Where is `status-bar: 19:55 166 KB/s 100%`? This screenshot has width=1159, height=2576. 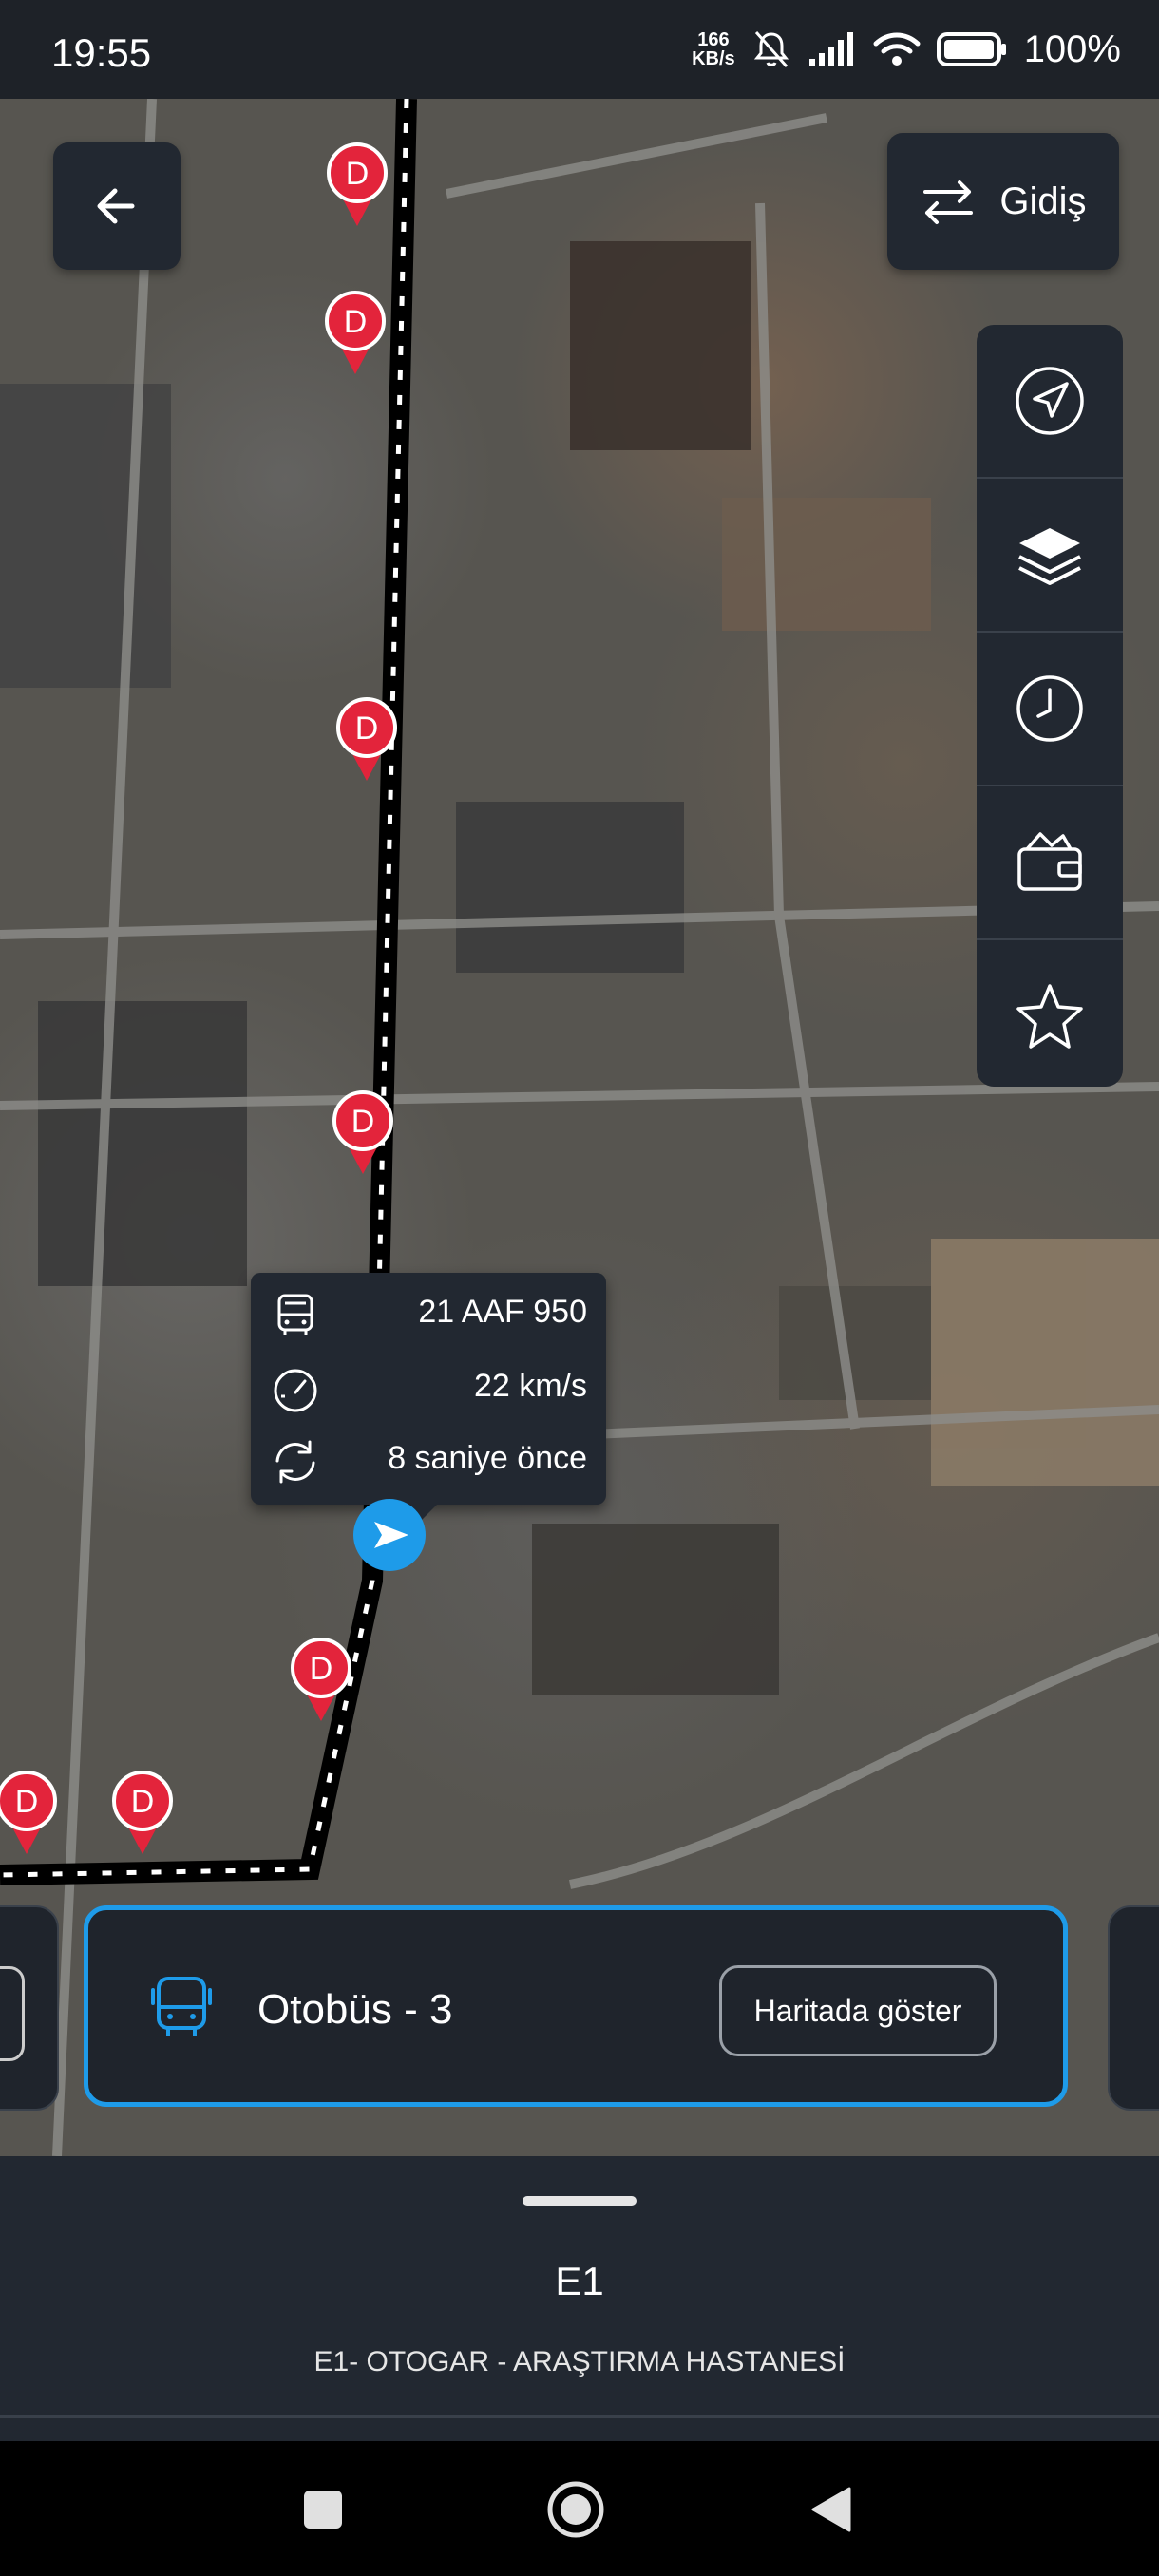 status-bar: 19:55 166 KB/s 100% is located at coordinates (579, 49).